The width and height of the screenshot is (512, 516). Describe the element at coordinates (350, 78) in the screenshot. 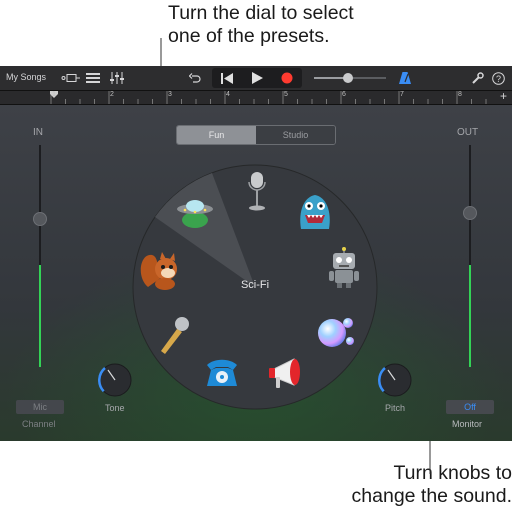

I see `master-volume-slider` at that location.